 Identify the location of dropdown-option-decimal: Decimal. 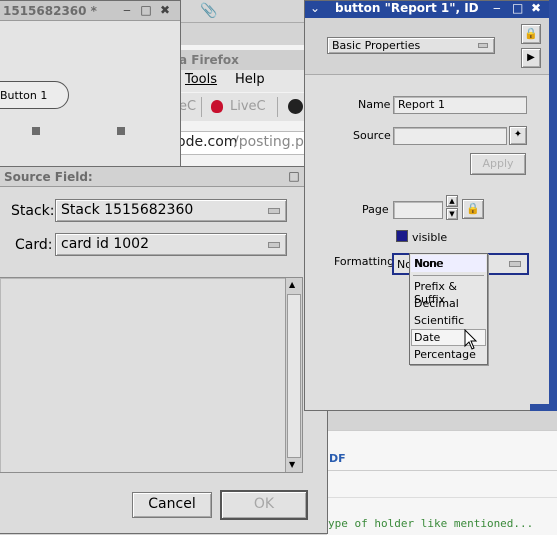
(448, 303).